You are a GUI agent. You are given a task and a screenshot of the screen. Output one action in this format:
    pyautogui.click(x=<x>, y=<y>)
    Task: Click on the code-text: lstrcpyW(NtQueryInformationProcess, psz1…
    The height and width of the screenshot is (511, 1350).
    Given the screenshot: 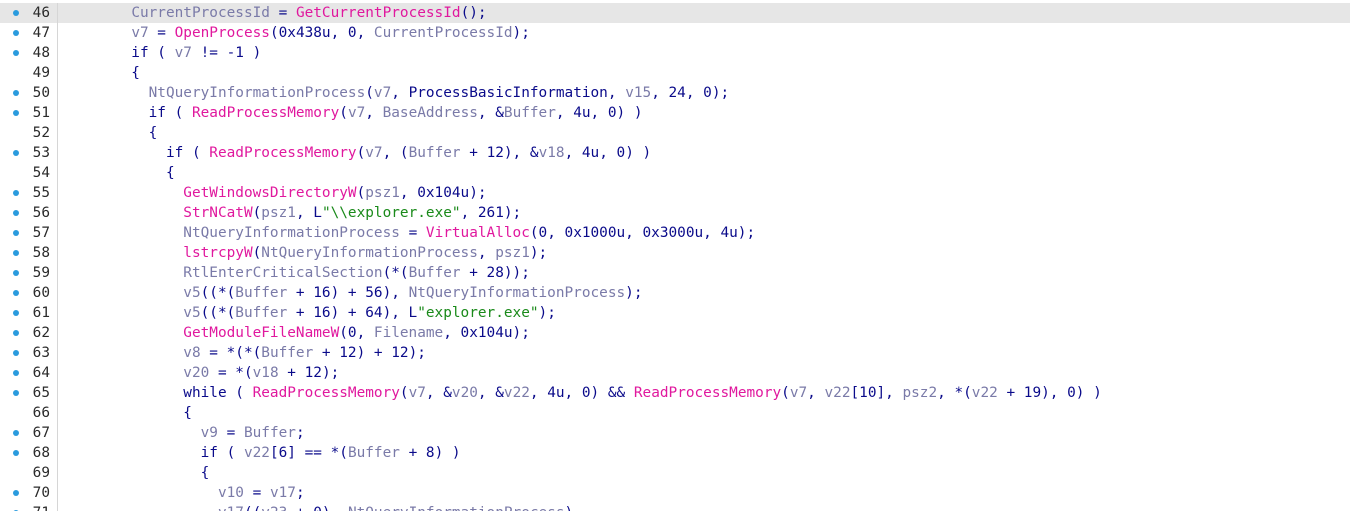 What is the action you would take?
    pyautogui.click(x=302, y=253)
    